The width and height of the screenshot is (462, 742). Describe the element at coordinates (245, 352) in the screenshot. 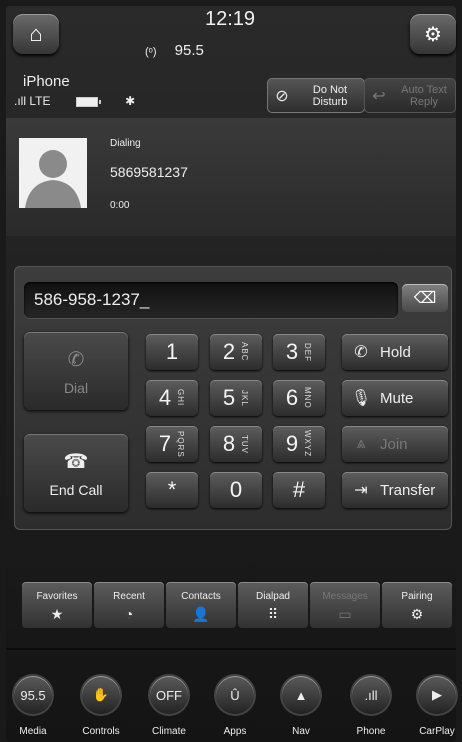

I see `key-letters: ABC` at that location.